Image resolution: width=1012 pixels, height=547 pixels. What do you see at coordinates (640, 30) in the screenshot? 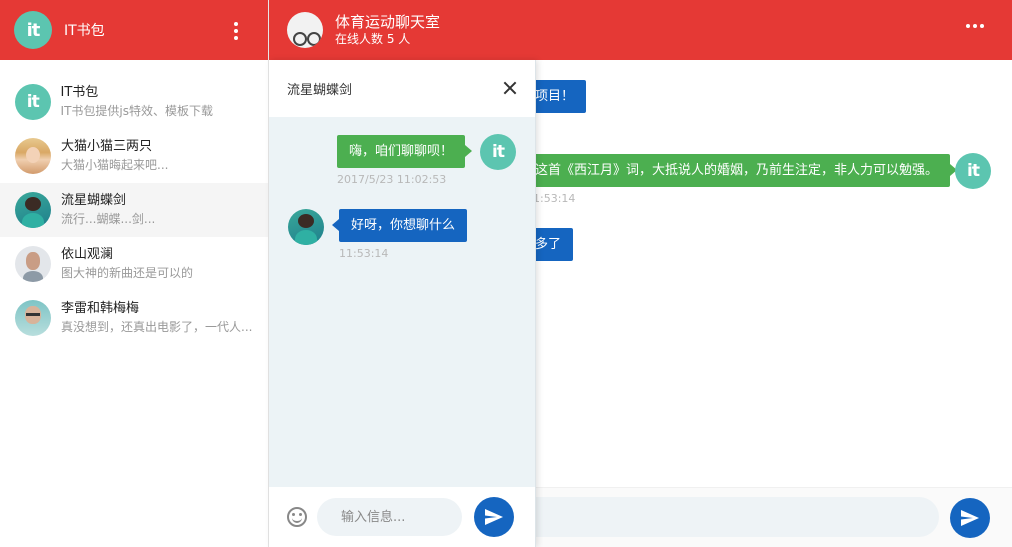
I see `room-header: 体育运动聊天室 在线人数 5 人` at bounding box center [640, 30].